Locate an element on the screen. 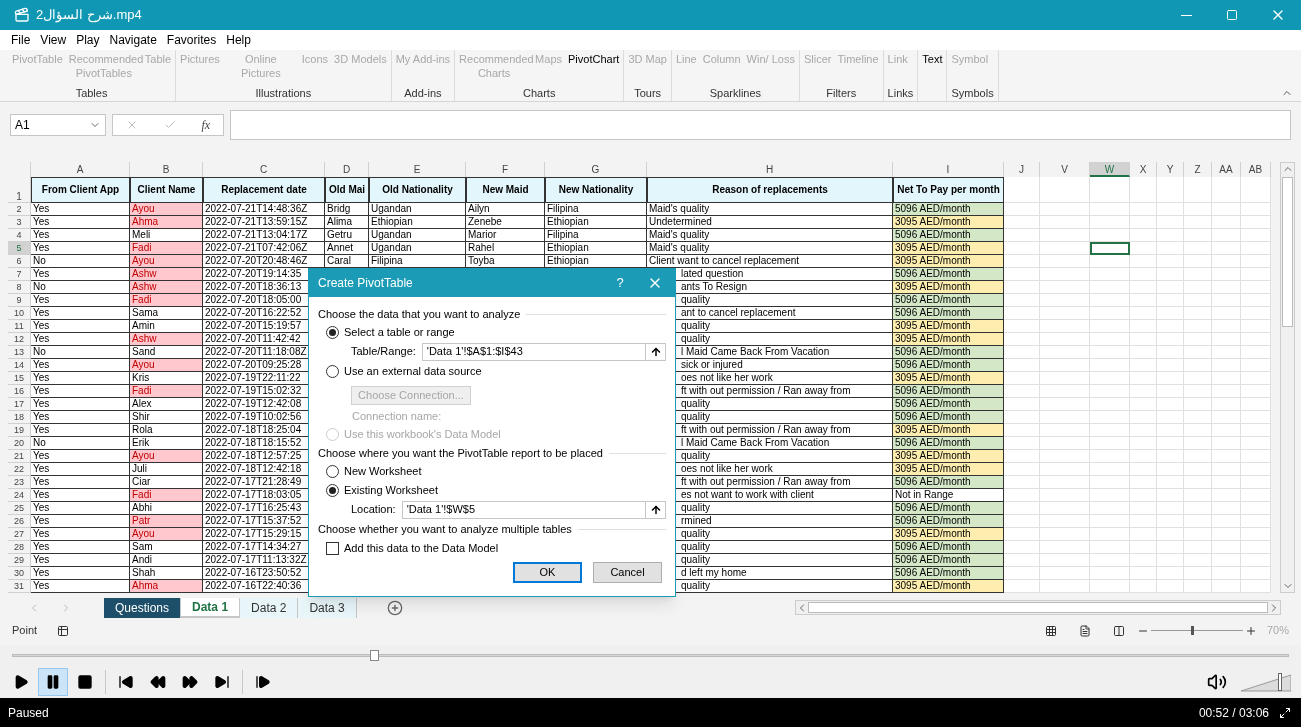  range-field: 'Data 1'!$W$5 is located at coordinates (533, 509).